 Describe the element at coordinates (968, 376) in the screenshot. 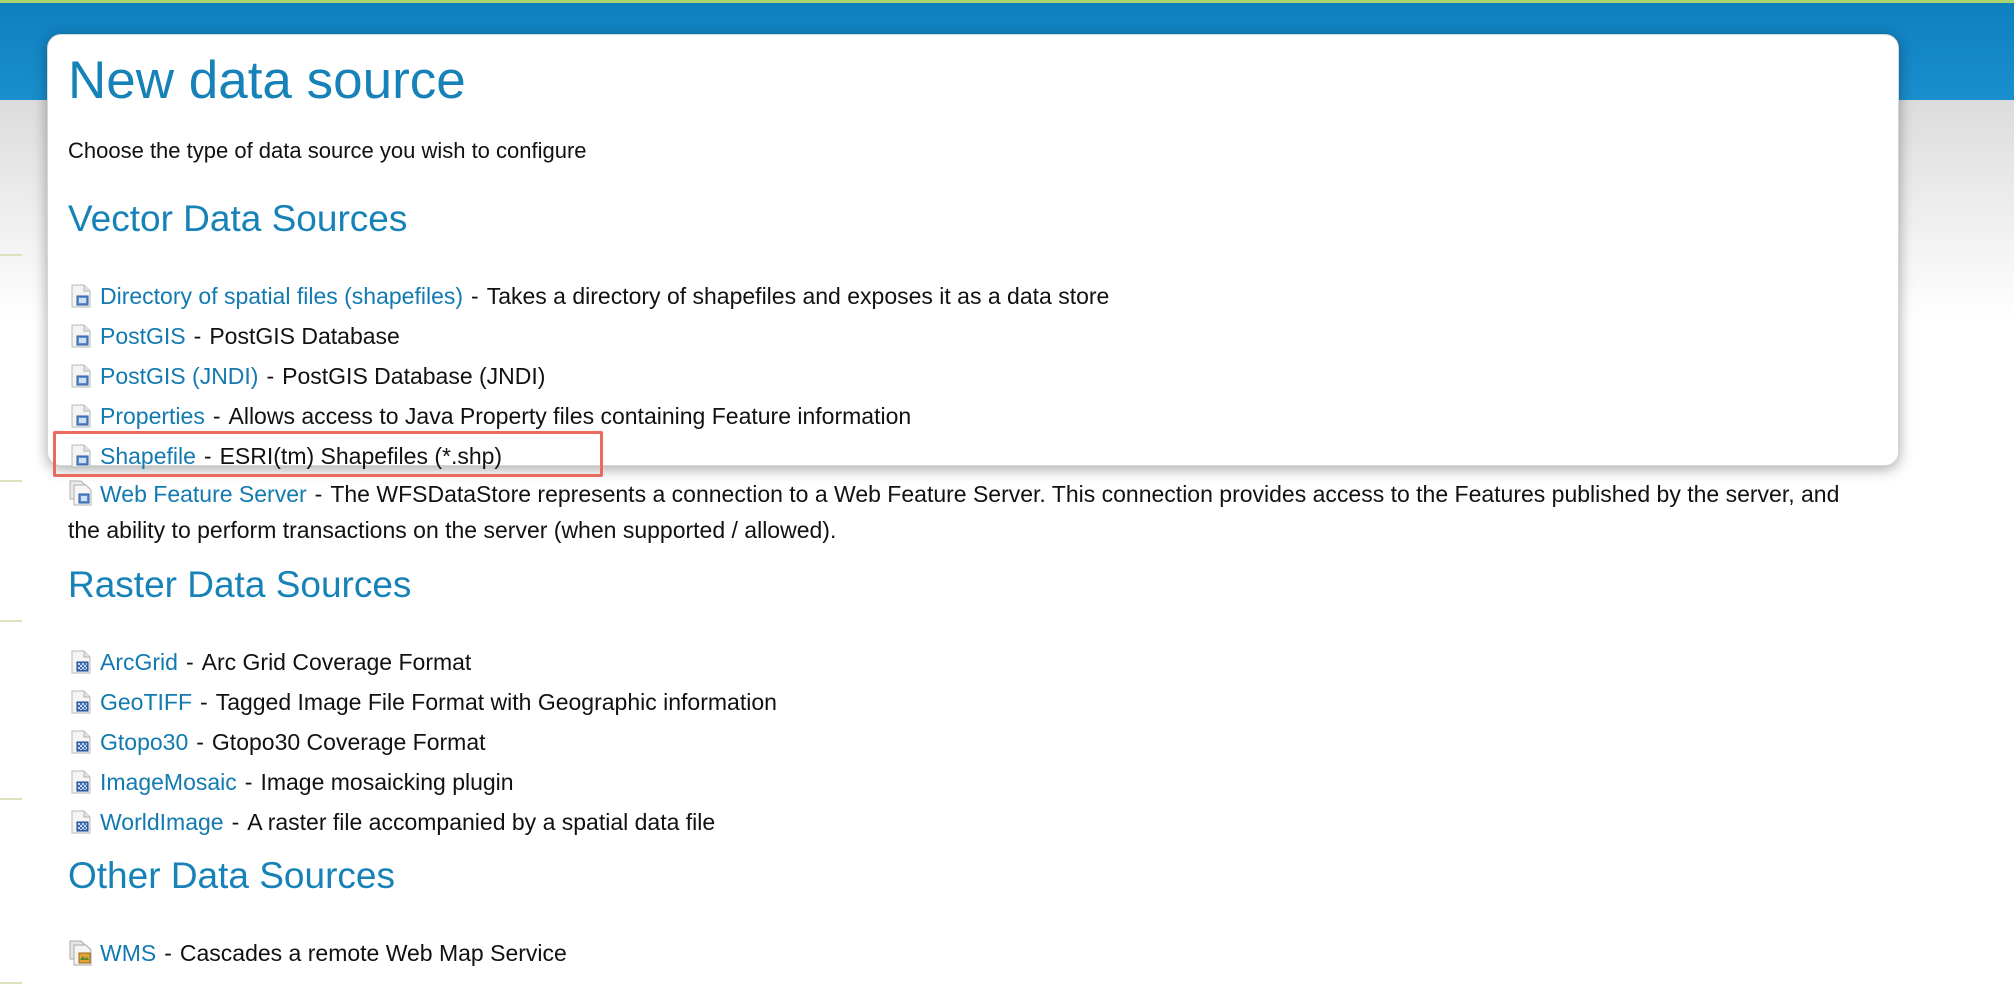

I see `data-source-item-postgis-jndi: PostGIS (JNDI) - PostGIS Database (JNDI)` at that location.